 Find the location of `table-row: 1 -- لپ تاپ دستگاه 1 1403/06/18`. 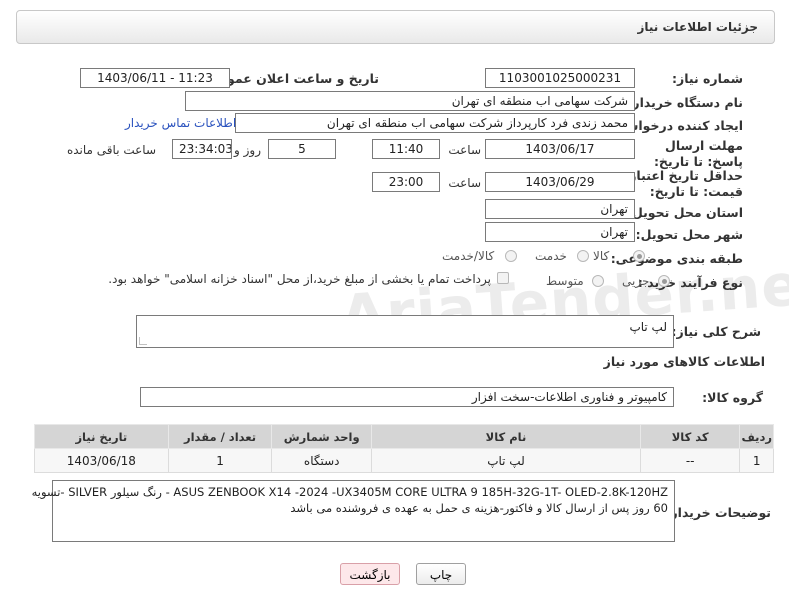

table-row: 1 -- لپ تاپ دستگاه 1 1403/06/18 is located at coordinates (404, 460).